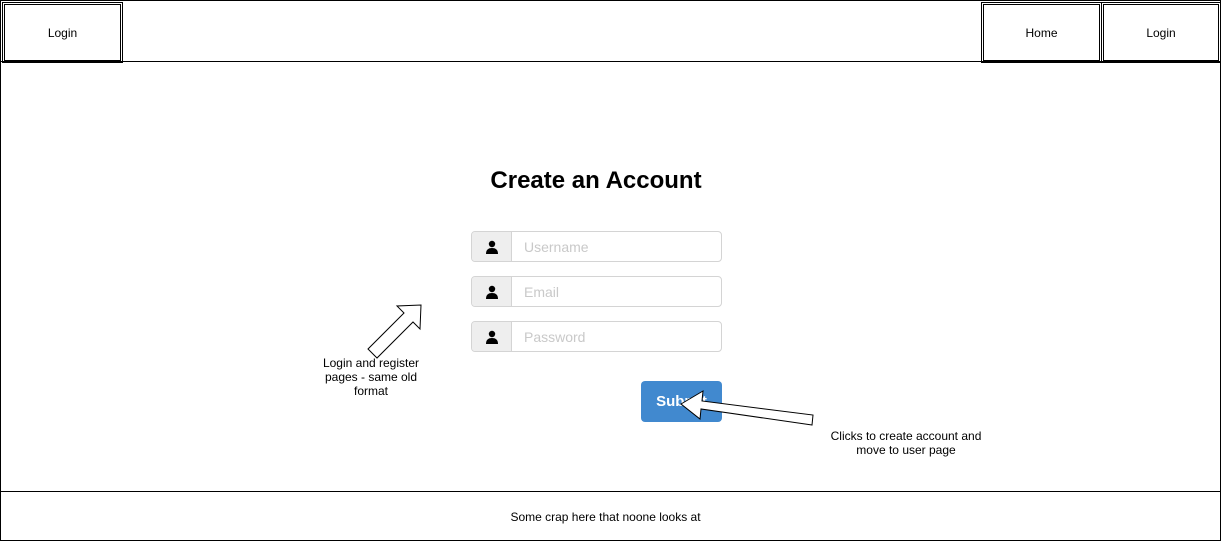 The height and width of the screenshot is (541, 1221). Describe the element at coordinates (611, 32) in the screenshot. I see `header-bar: Login Home Login` at that location.